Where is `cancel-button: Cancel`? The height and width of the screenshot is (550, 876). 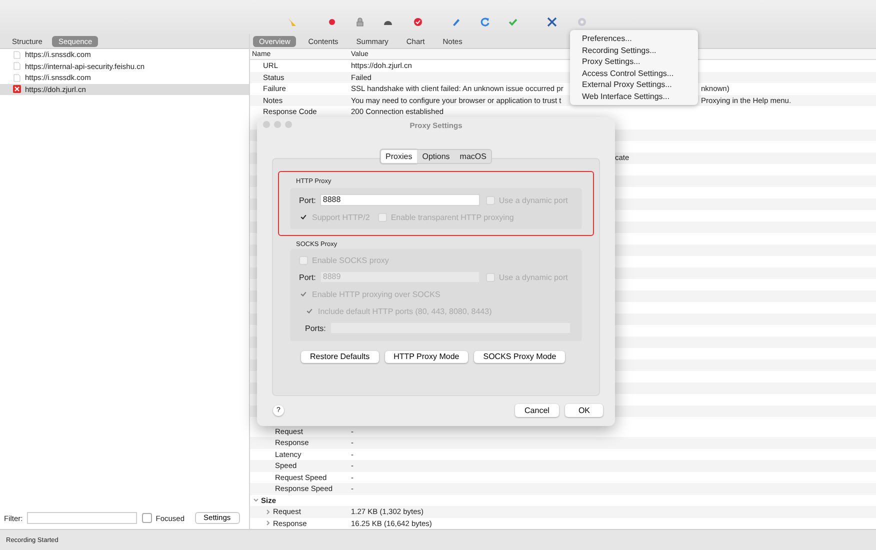 cancel-button: Cancel is located at coordinates (537, 410).